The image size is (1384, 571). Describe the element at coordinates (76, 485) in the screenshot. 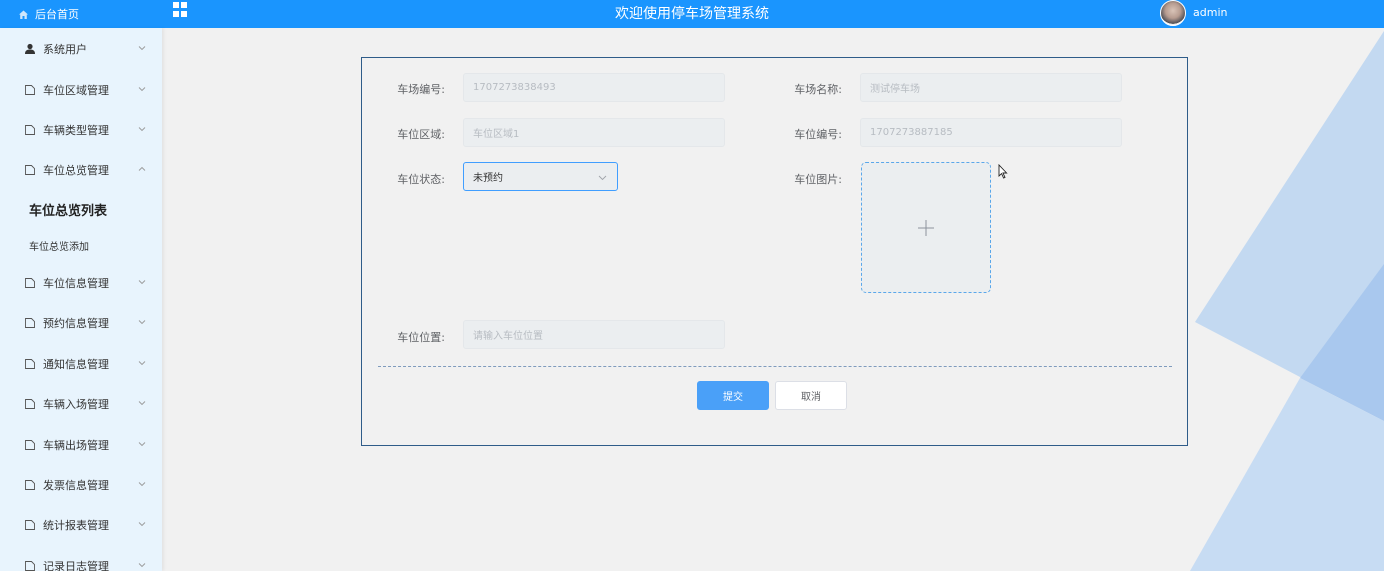

I see `sidebar-item-label: 发票信息管理` at that location.